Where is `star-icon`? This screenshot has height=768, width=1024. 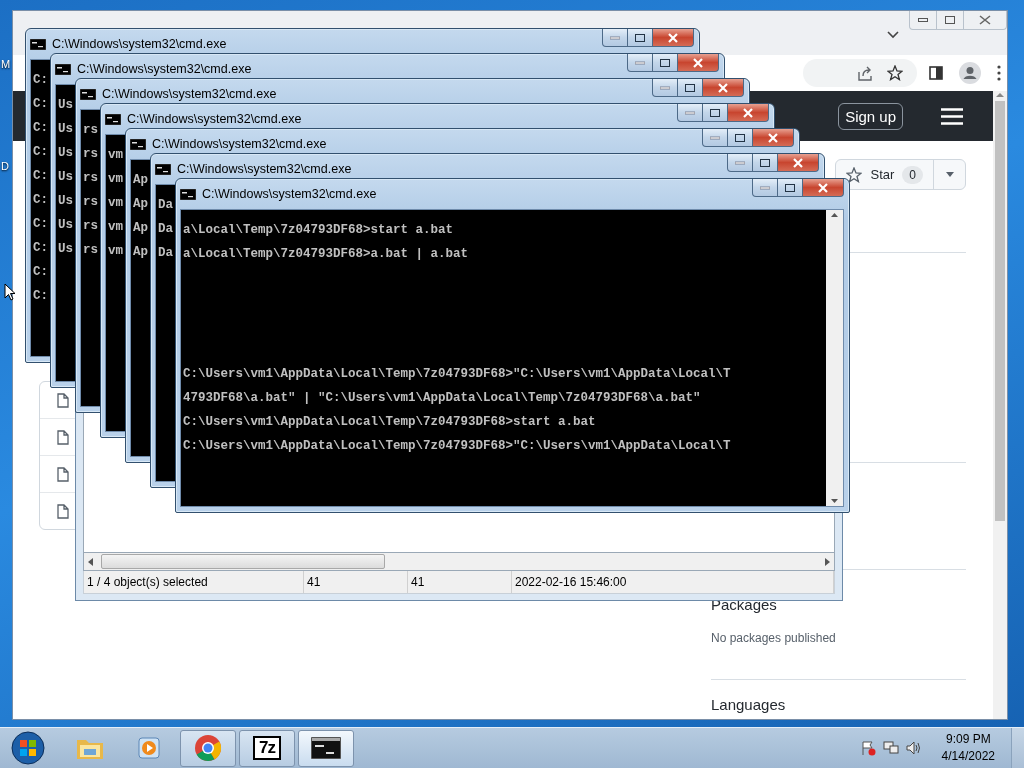
star-icon is located at coordinates (854, 174).